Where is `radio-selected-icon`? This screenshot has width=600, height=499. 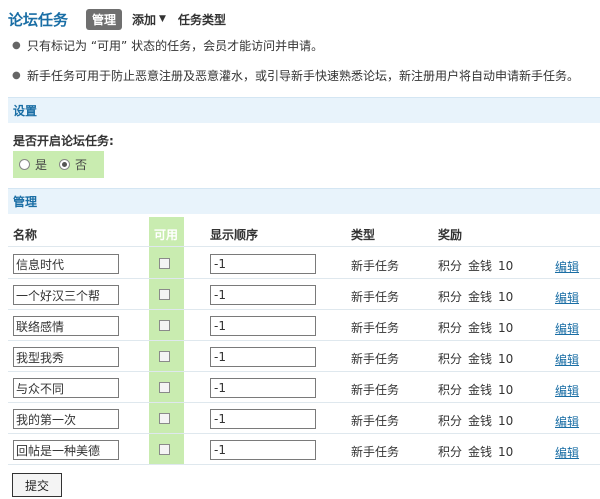
radio-selected-icon is located at coordinates (65, 164).